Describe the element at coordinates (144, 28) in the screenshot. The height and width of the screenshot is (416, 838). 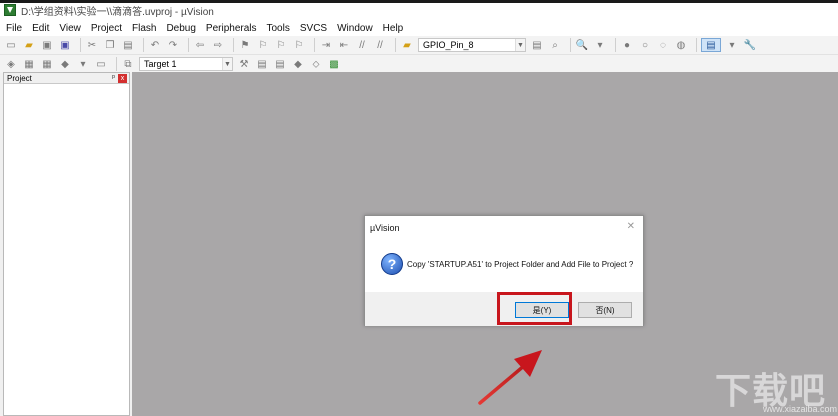
I see `menu-flash: Flash` at that location.